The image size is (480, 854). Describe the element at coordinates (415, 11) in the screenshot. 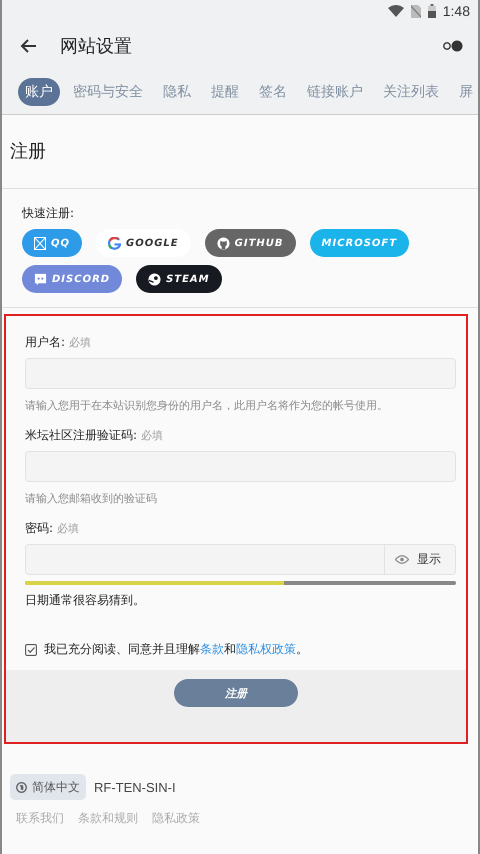

I see `no-sim-icon` at that location.